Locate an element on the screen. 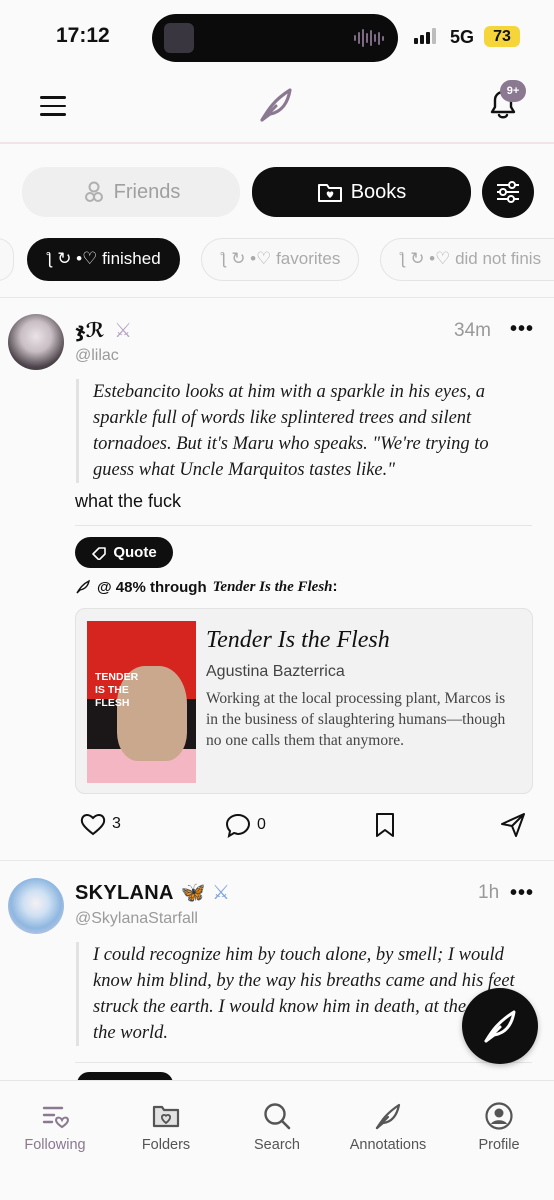 This screenshot has height=1200, width=554. tab-folders: Folders is located at coordinates (166, 1127).